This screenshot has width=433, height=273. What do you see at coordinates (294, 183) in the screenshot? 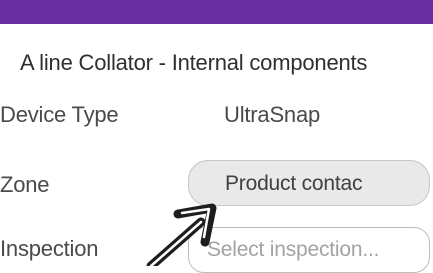
I see `zone-selected-value: Product contac` at bounding box center [294, 183].